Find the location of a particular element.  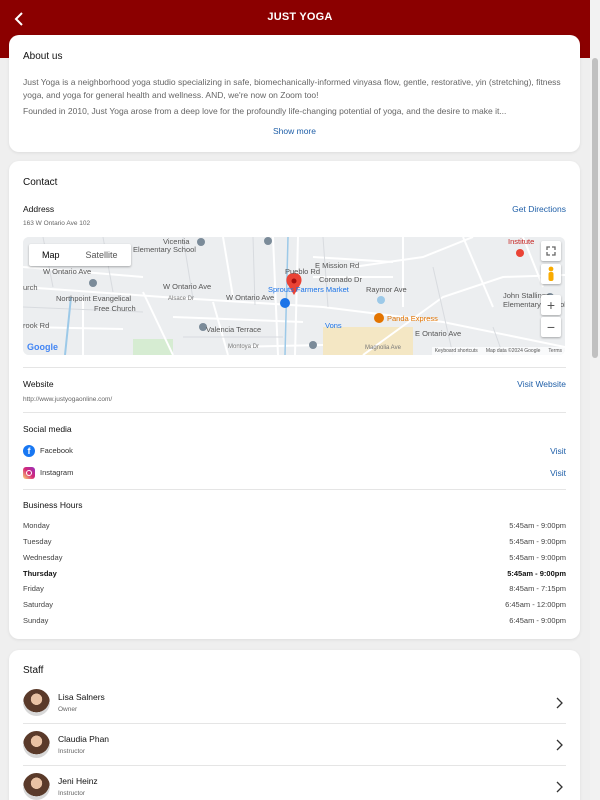

social-row-instagram: Instagram Visit is located at coordinates (294, 473).